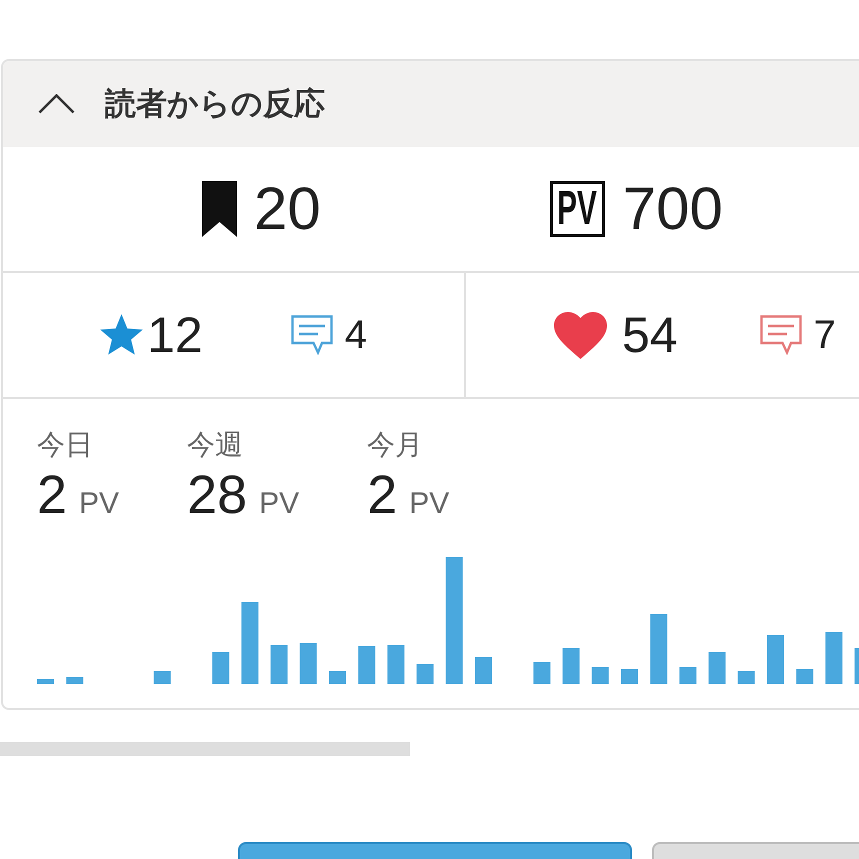 The image size is (859, 859). I want to click on comment-count: 7, so click(825, 335).